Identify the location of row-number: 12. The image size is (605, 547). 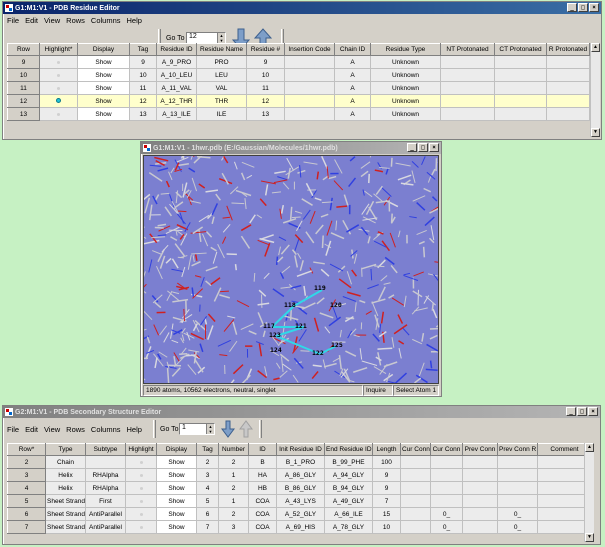
(23, 101).